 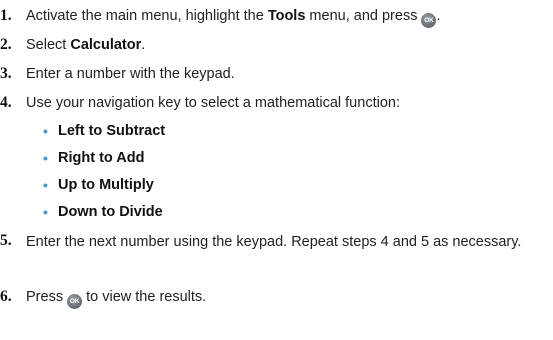 I want to click on bullet-text: Right to Add, so click(x=101, y=158).